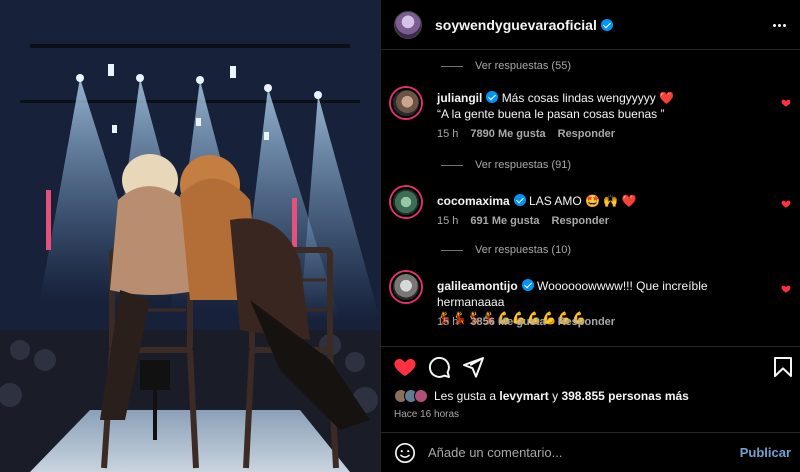 The height and width of the screenshot is (472, 800). I want to click on liker-avatar, so click(421, 396).